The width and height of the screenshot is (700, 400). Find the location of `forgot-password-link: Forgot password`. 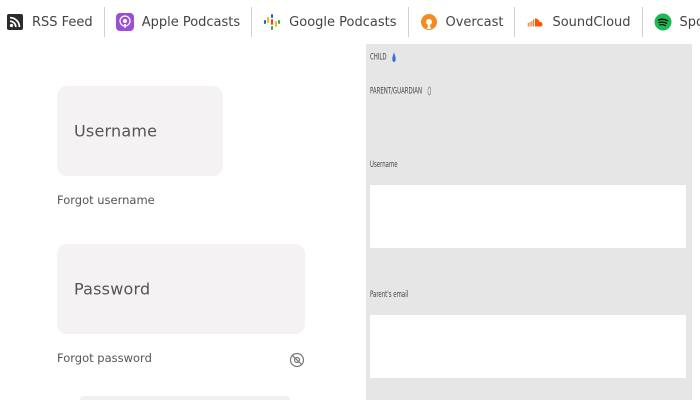

forgot-password-link: Forgot password is located at coordinates (104, 358).